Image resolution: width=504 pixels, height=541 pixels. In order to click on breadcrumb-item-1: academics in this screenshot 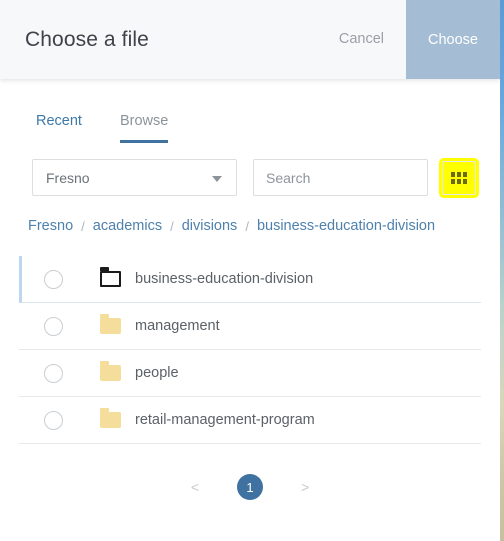, I will do `click(127, 226)`.